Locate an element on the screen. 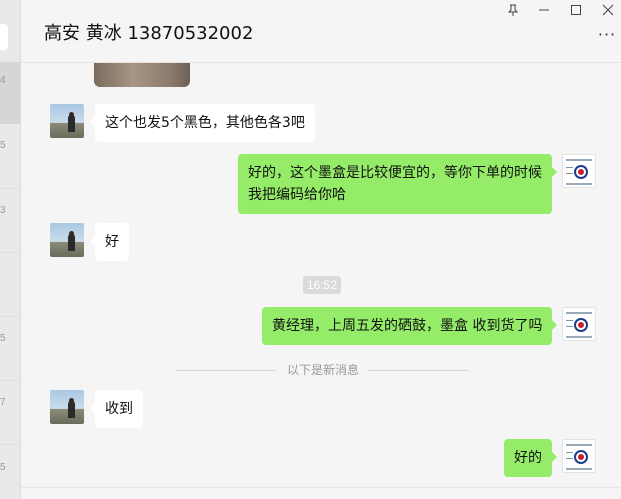 Image resolution: width=621 pixels, height=499 pixels. maximize-button is located at coordinates (576, 13).